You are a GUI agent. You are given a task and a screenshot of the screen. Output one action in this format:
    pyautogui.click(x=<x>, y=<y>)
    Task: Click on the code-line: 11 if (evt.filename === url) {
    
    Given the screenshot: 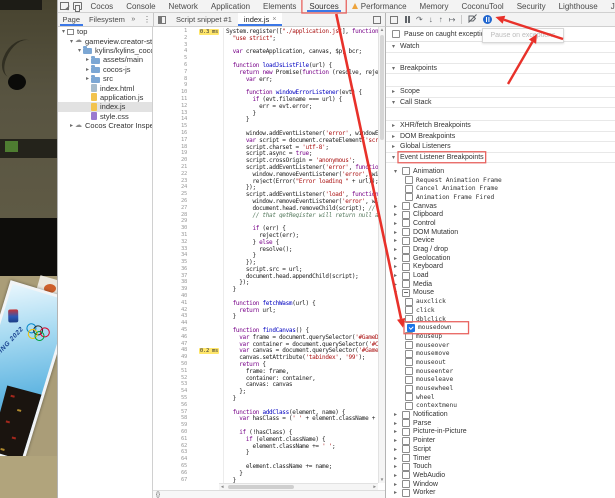 What is the action you would take?
    pyautogui.click(x=265, y=99)
    